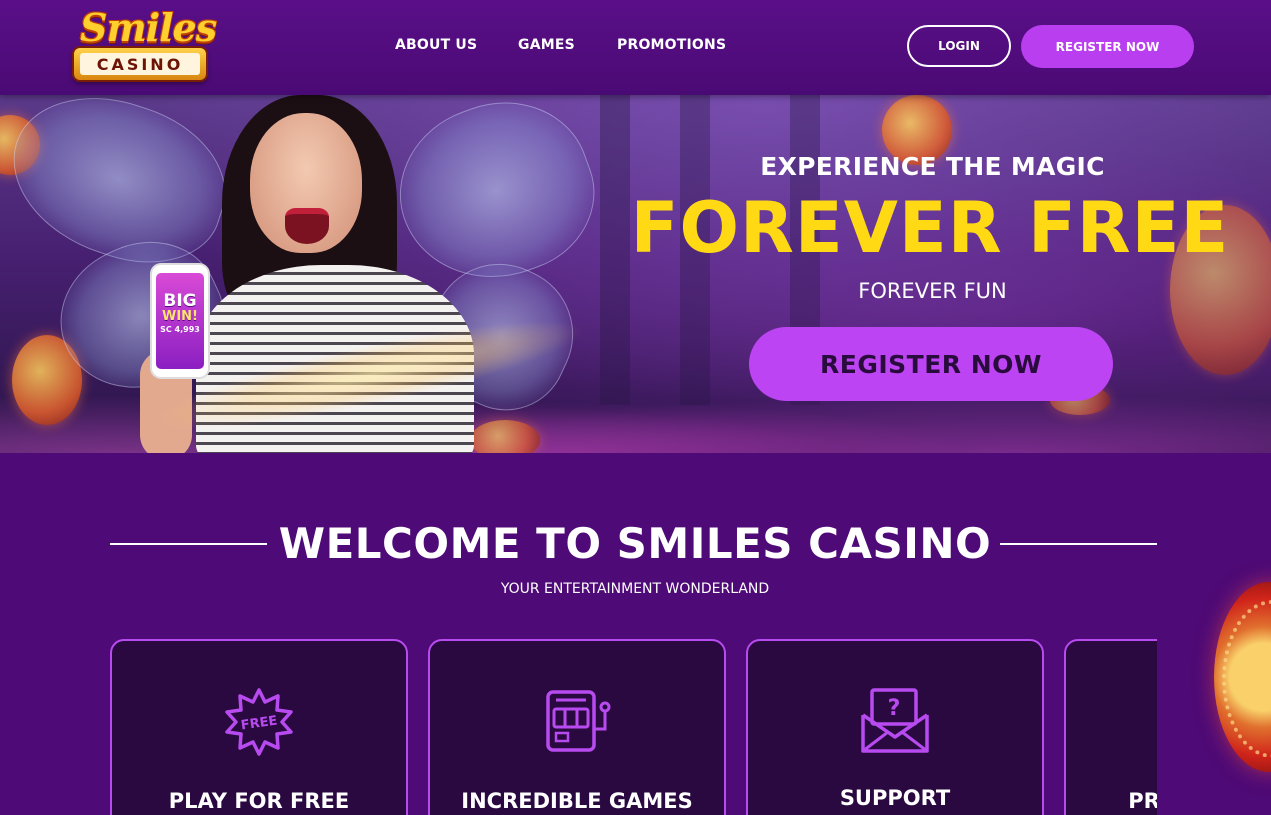 This screenshot has height=815, width=1271. What do you see at coordinates (148, 27) in the screenshot?
I see `logo-script-text: Smiles` at bounding box center [148, 27].